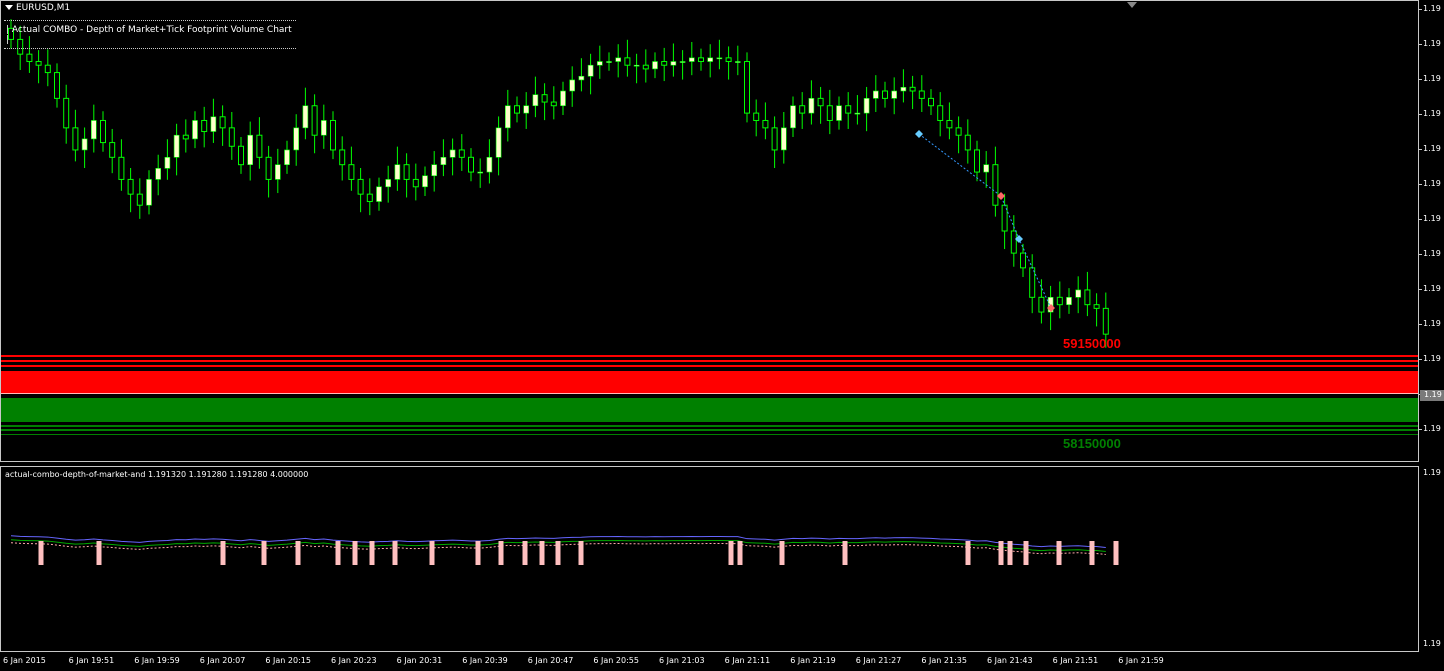 The image size is (1444, 671). I want to click on time-axis-label: 6 Jan 20:39, so click(485, 660).